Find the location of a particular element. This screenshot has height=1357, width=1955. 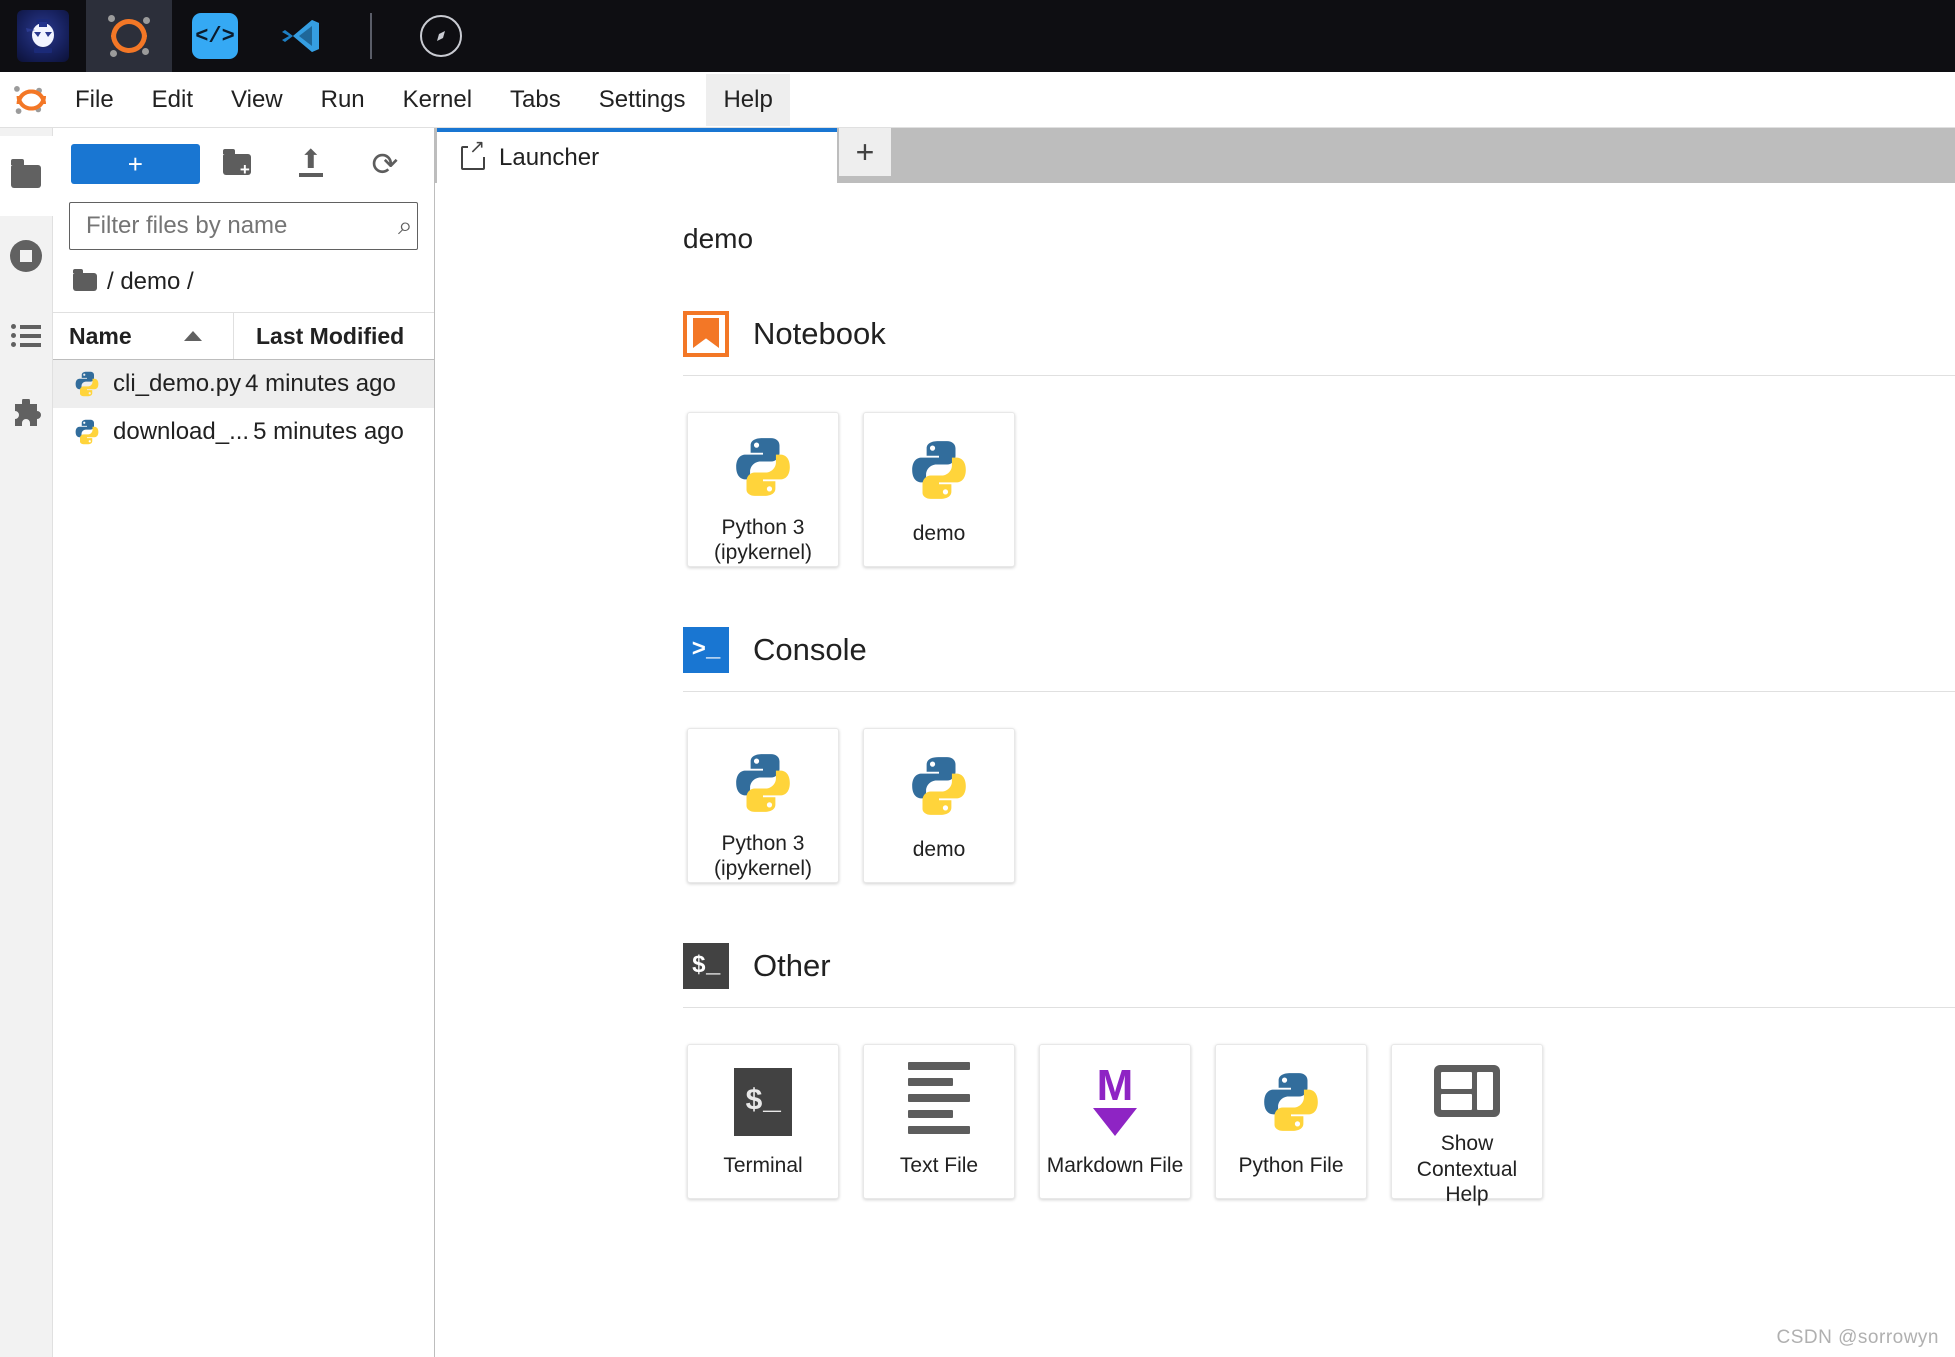

code-editor-app-icon: </> is located at coordinates (215, 36).